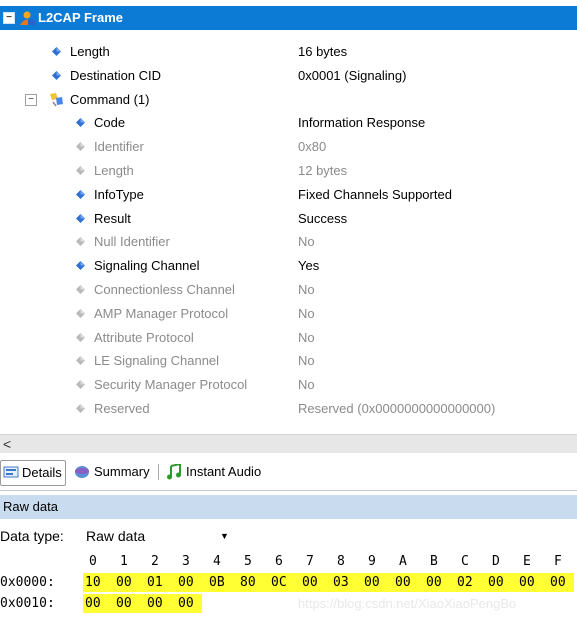  I want to click on field-name: LE Signaling Channel, so click(157, 361).